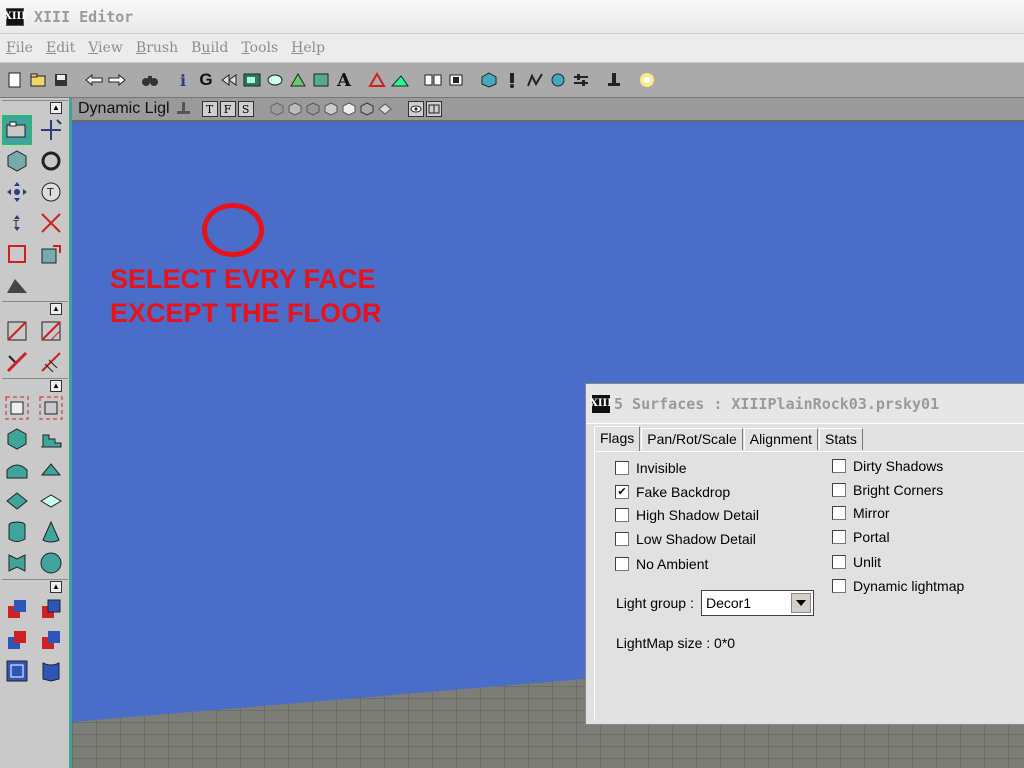 Image resolution: width=1024 pixels, height=768 pixels. Describe the element at coordinates (51, 223) in the screenshot. I see `shear-icon` at that location.